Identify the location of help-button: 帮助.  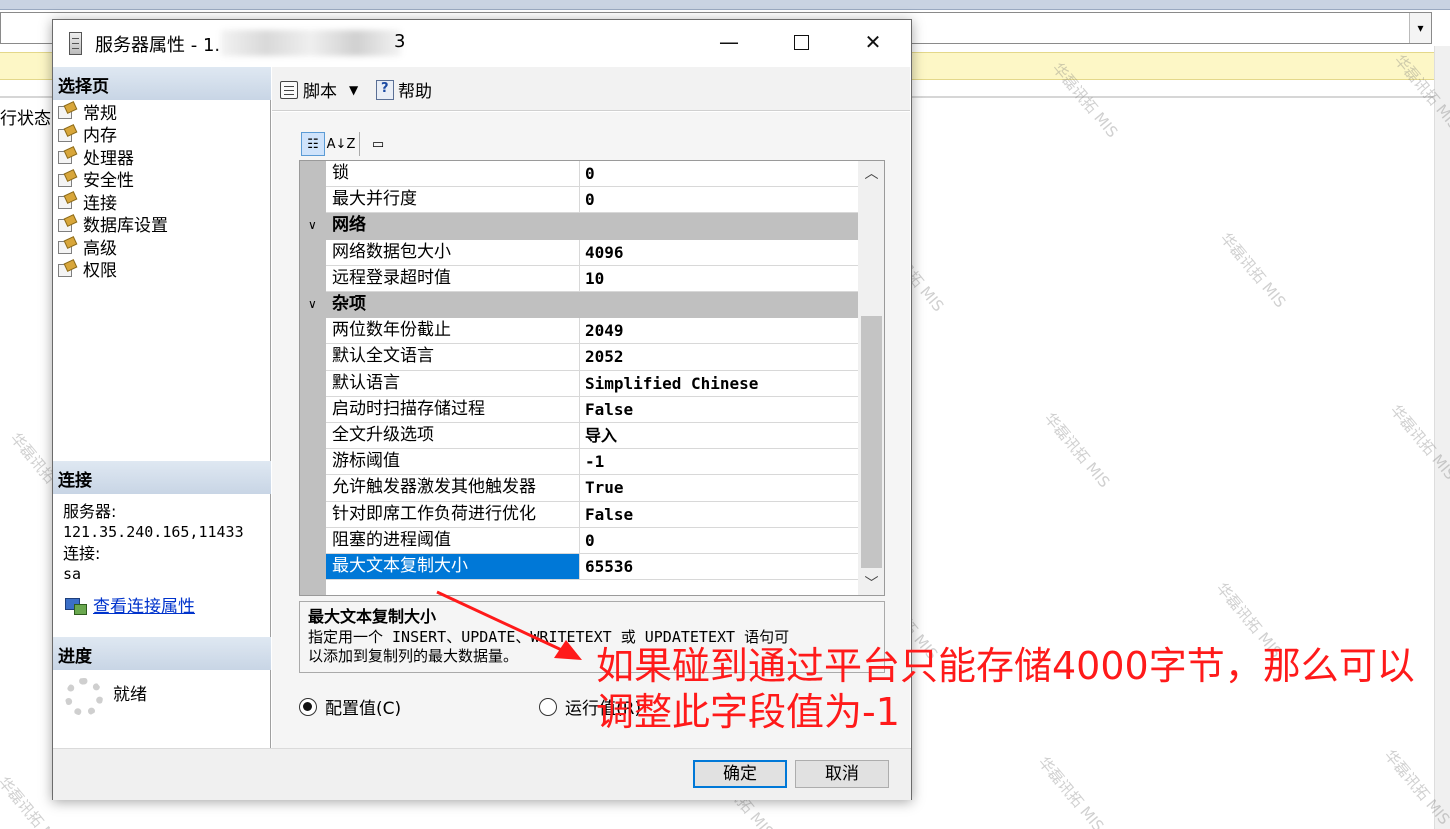
(404, 89).